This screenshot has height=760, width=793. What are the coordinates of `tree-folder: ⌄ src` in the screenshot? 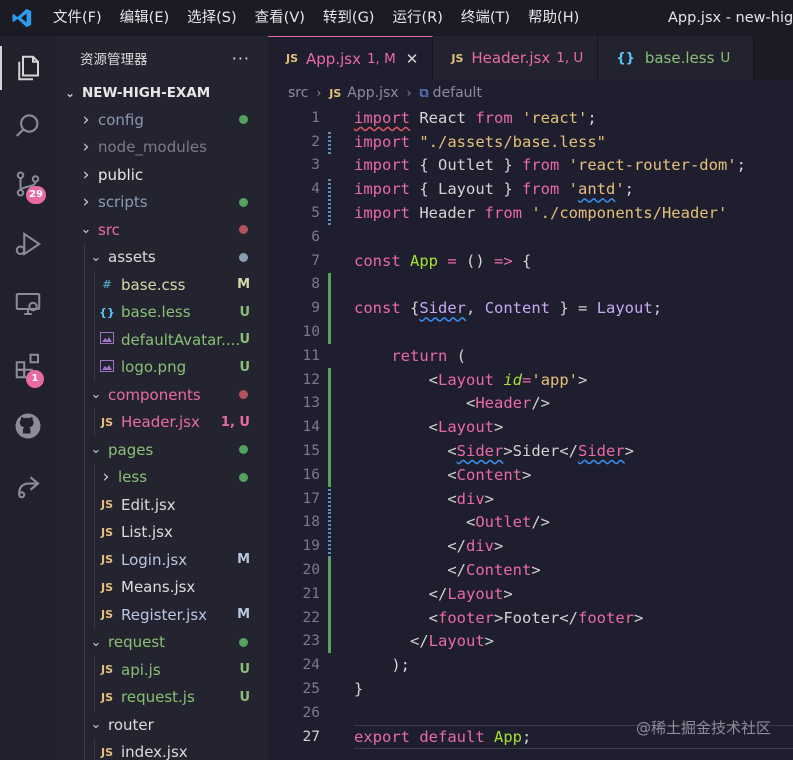 It's located at (162, 230).